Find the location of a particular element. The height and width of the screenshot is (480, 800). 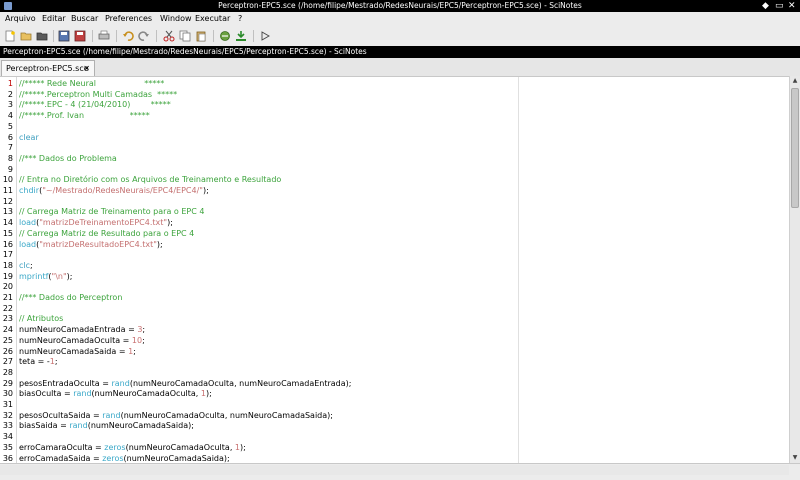

line-number: 29 is located at coordinates (7, 383).